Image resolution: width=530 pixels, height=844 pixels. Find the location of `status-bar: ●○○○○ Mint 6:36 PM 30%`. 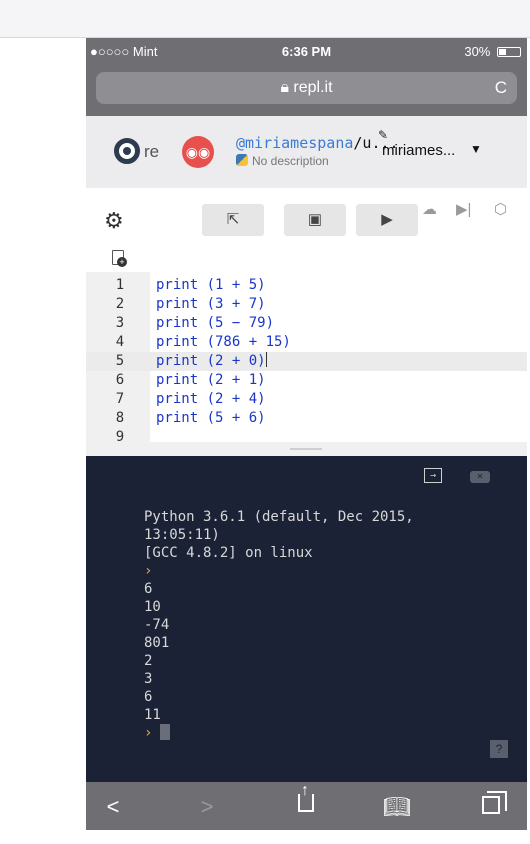

status-bar: ●○○○○ Mint 6:36 PM 30% is located at coordinates (306, 52).